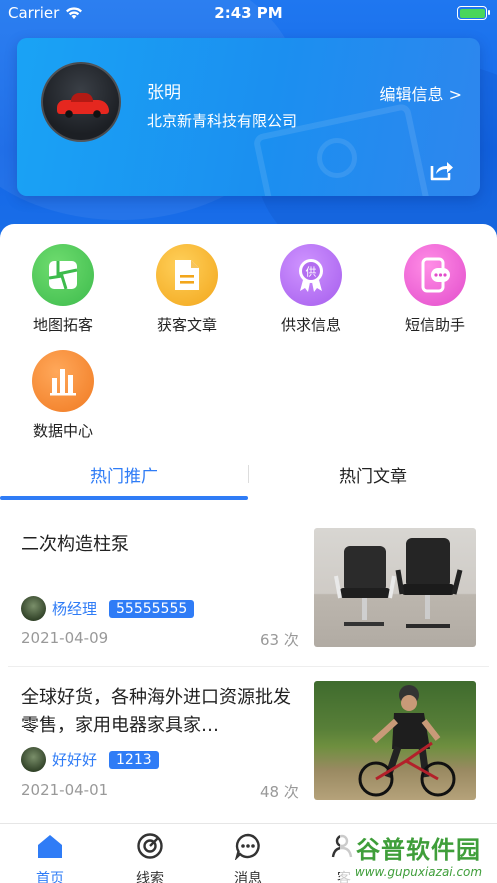 The image size is (497, 883). What do you see at coordinates (247, 847) in the screenshot?
I see `chat-bubble-icon` at bounding box center [247, 847].